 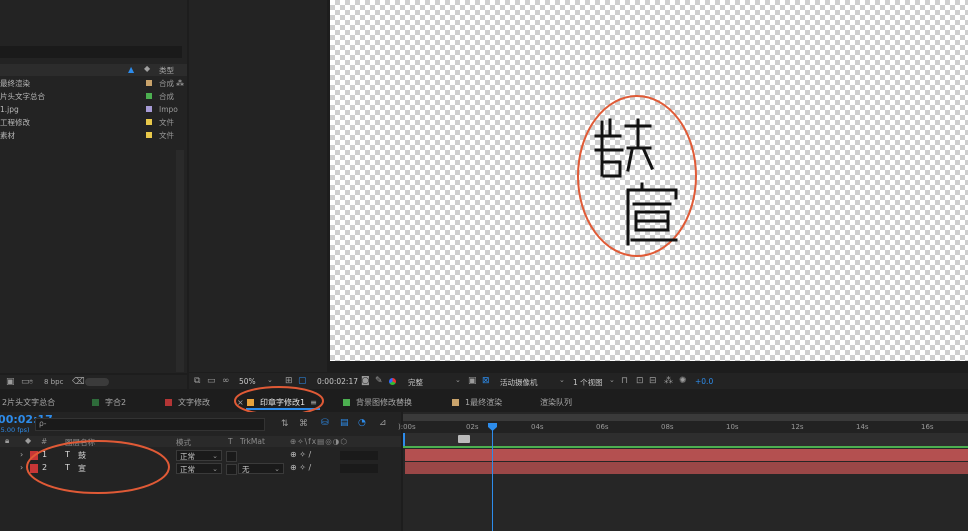 I want to click on reset-exposure-icon: ✺, so click(x=683, y=381).